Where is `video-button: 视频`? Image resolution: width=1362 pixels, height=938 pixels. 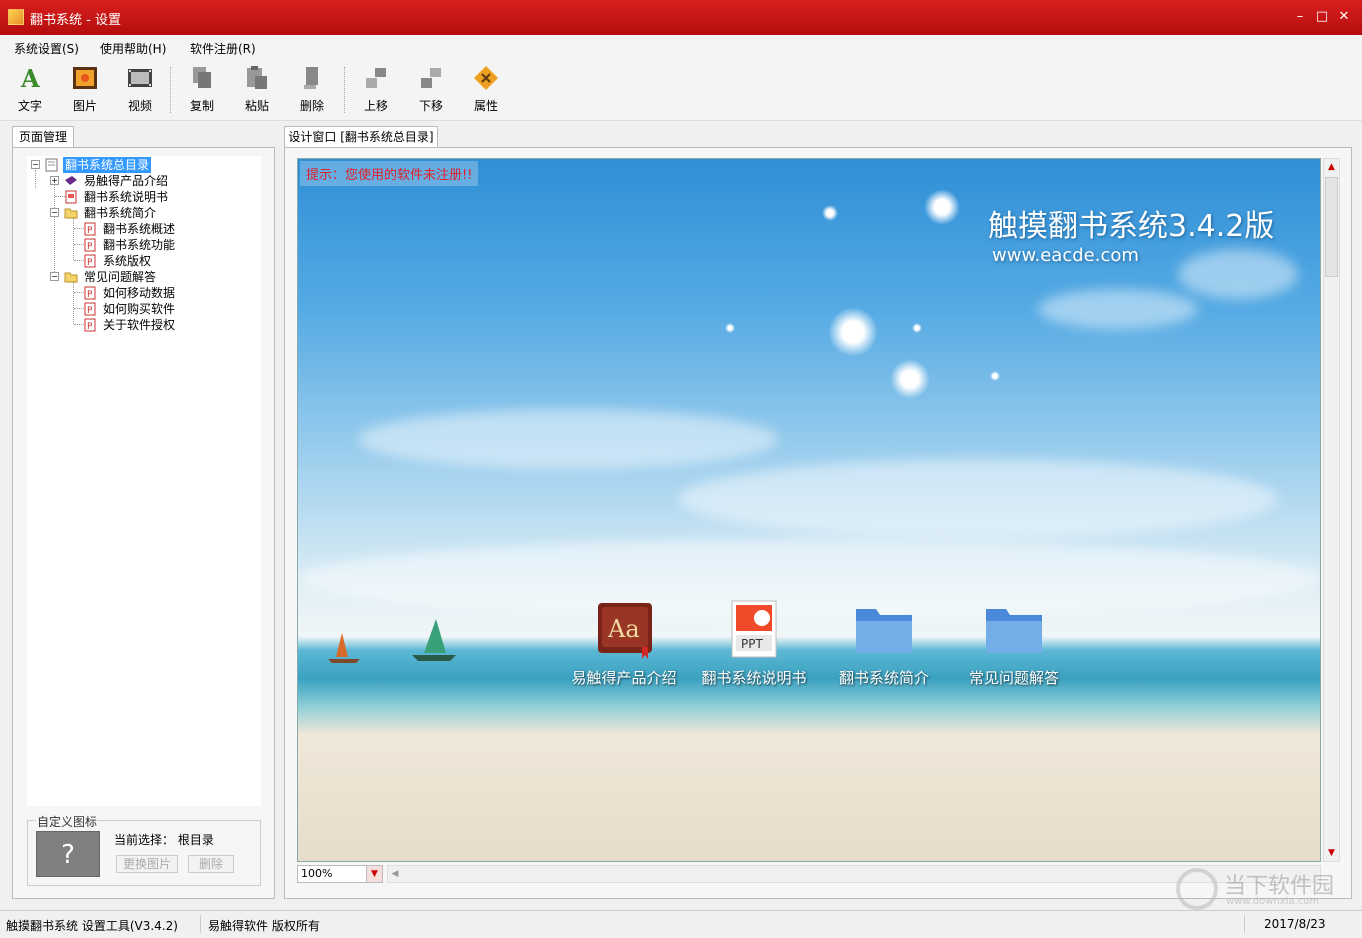 video-button: 视频 is located at coordinates (140, 91).